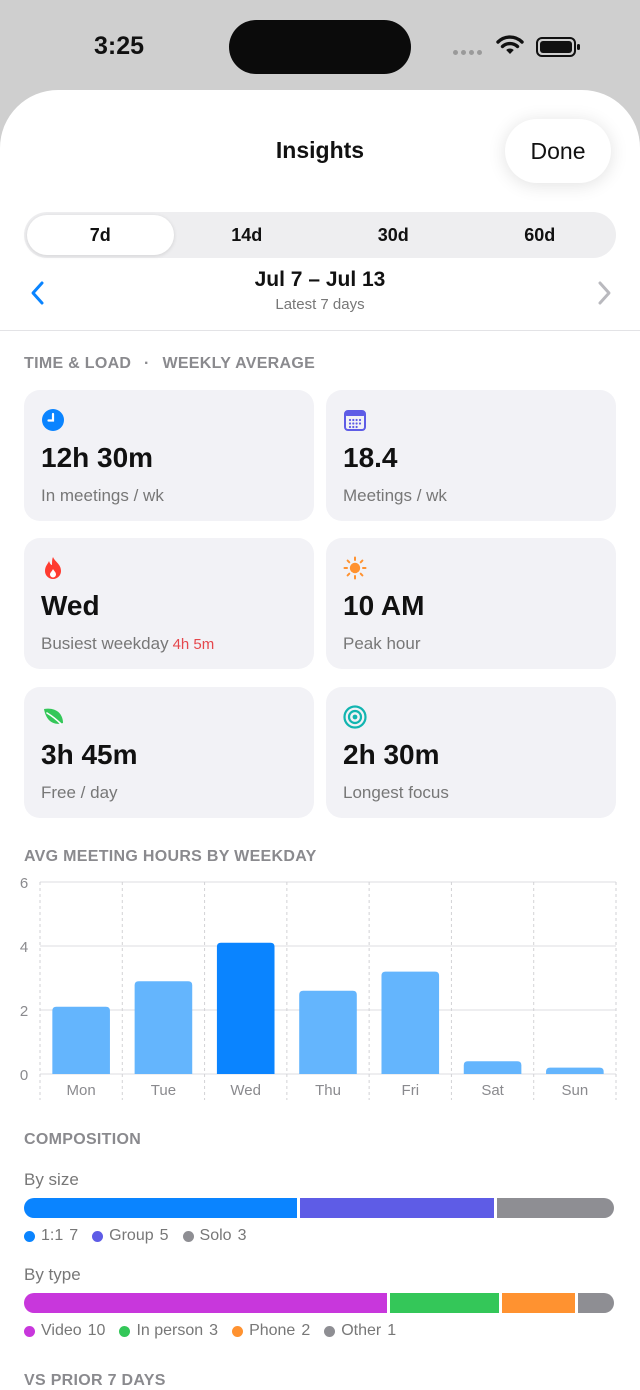 The image size is (640, 1390). Describe the element at coordinates (445, 1303) in the screenshot. I see `stack-segment-in-person` at that location.